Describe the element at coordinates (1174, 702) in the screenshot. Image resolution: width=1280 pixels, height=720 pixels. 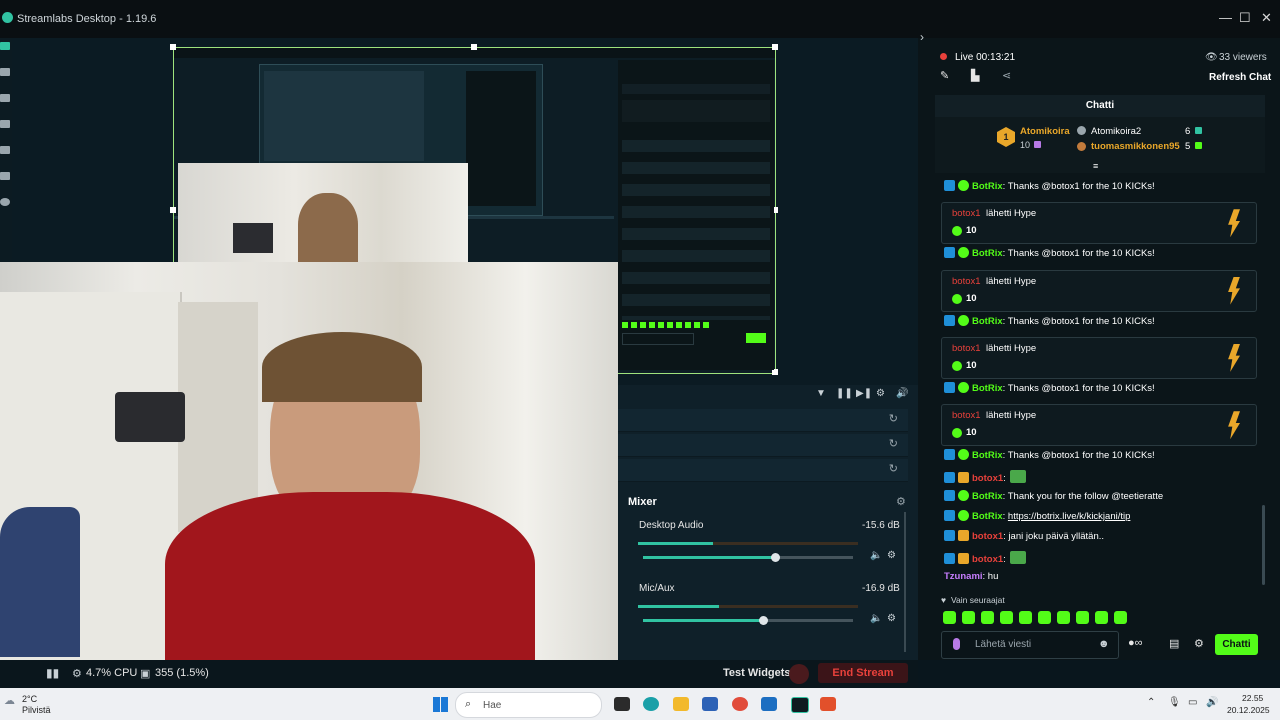
I see `microphone-tray-icon: 🎙` at that location.